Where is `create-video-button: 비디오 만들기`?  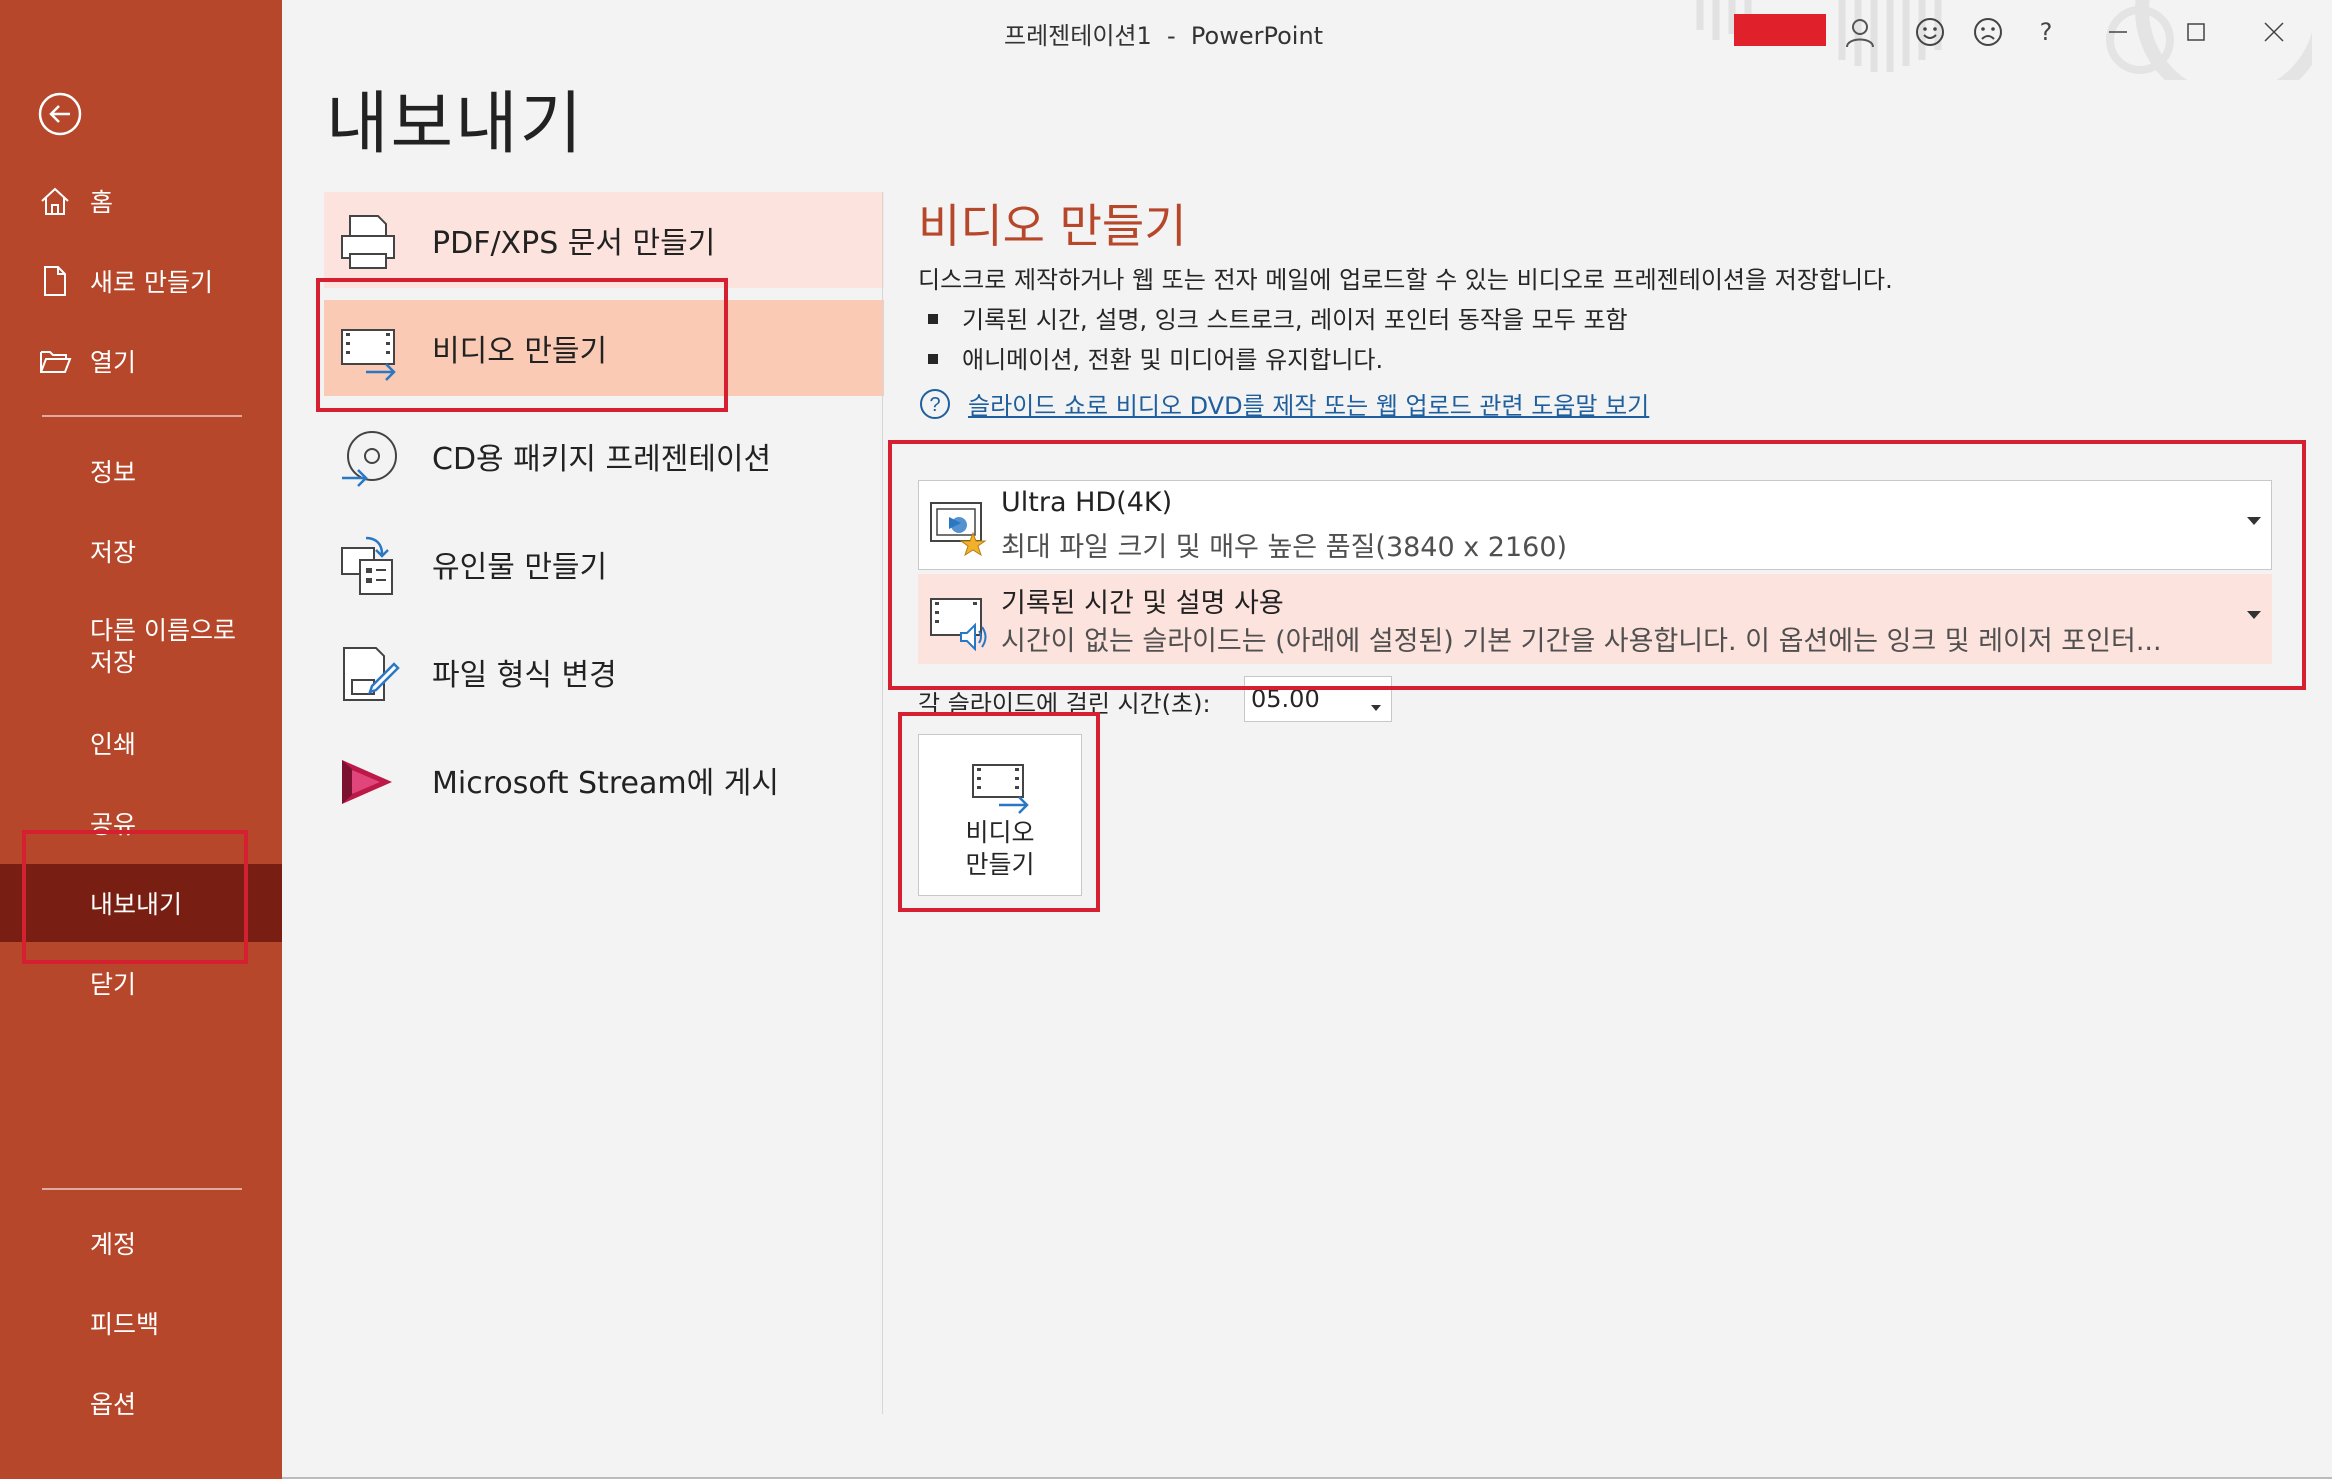
create-video-button: 비디오 만들기 is located at coordinates (1000, 815).